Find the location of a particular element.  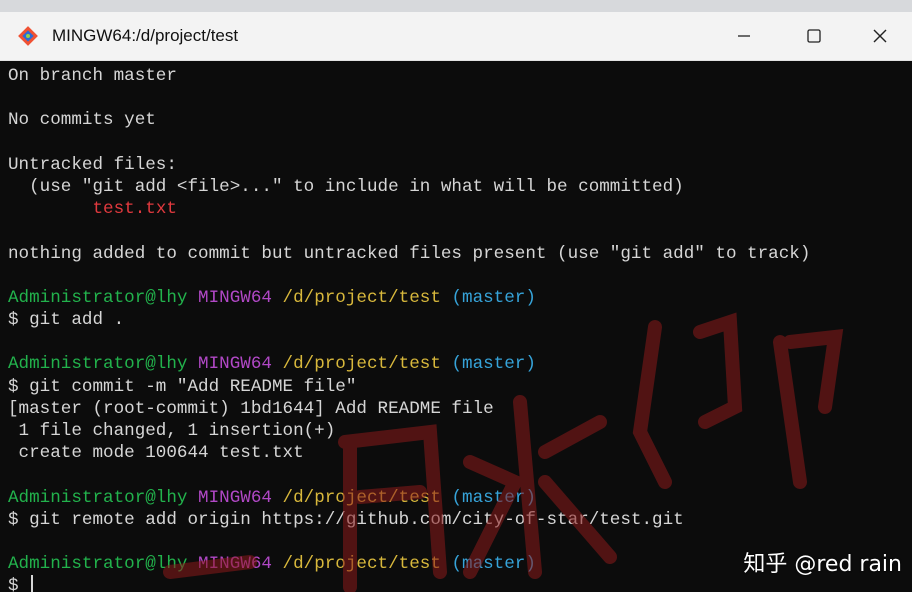

terminal-text: $ is located at coordinates (18, 584).